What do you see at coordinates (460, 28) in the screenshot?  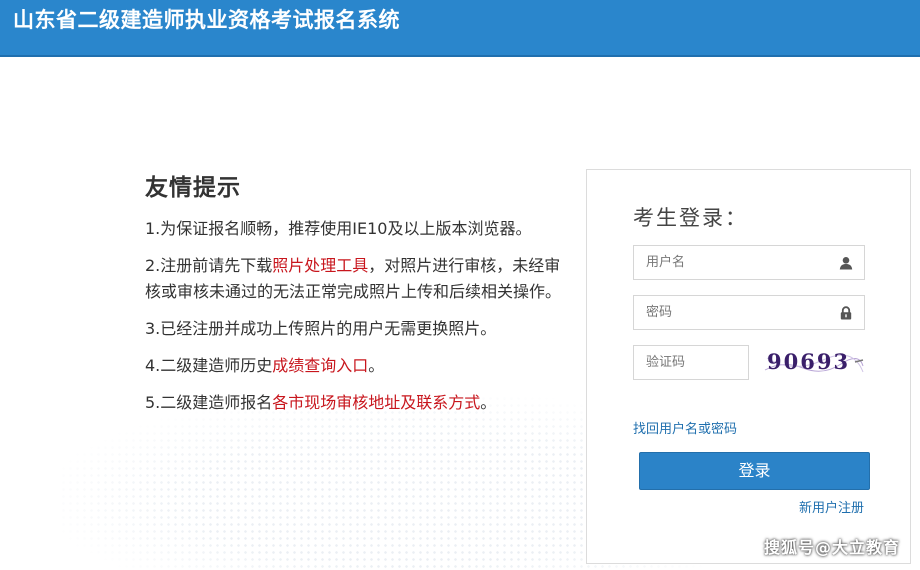 I see `header-bar: 山东省二级建造师执业资格考试报名系统` at bounding box center [460, 28].